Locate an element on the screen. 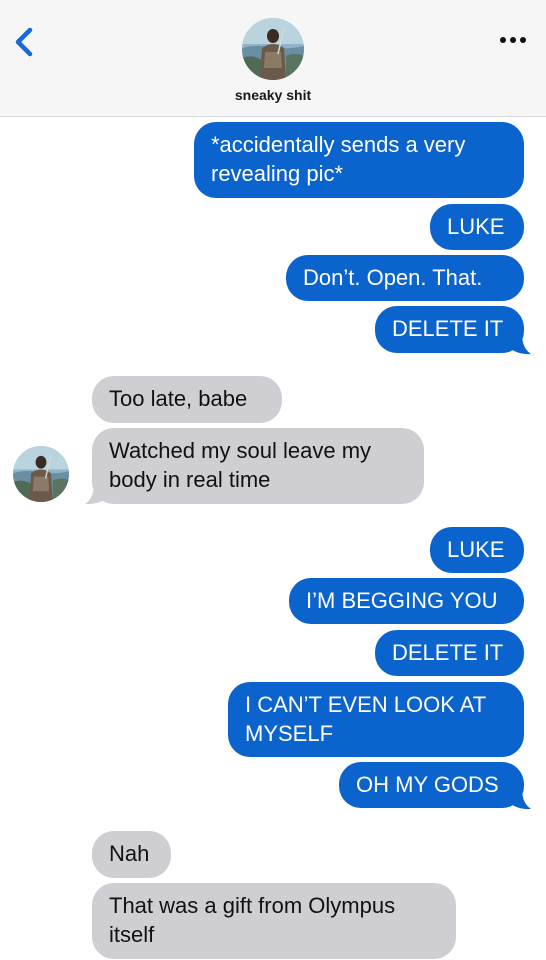  message-bubble-outgoing: Don’t. Open. That. is located at coordinates (405, 278).